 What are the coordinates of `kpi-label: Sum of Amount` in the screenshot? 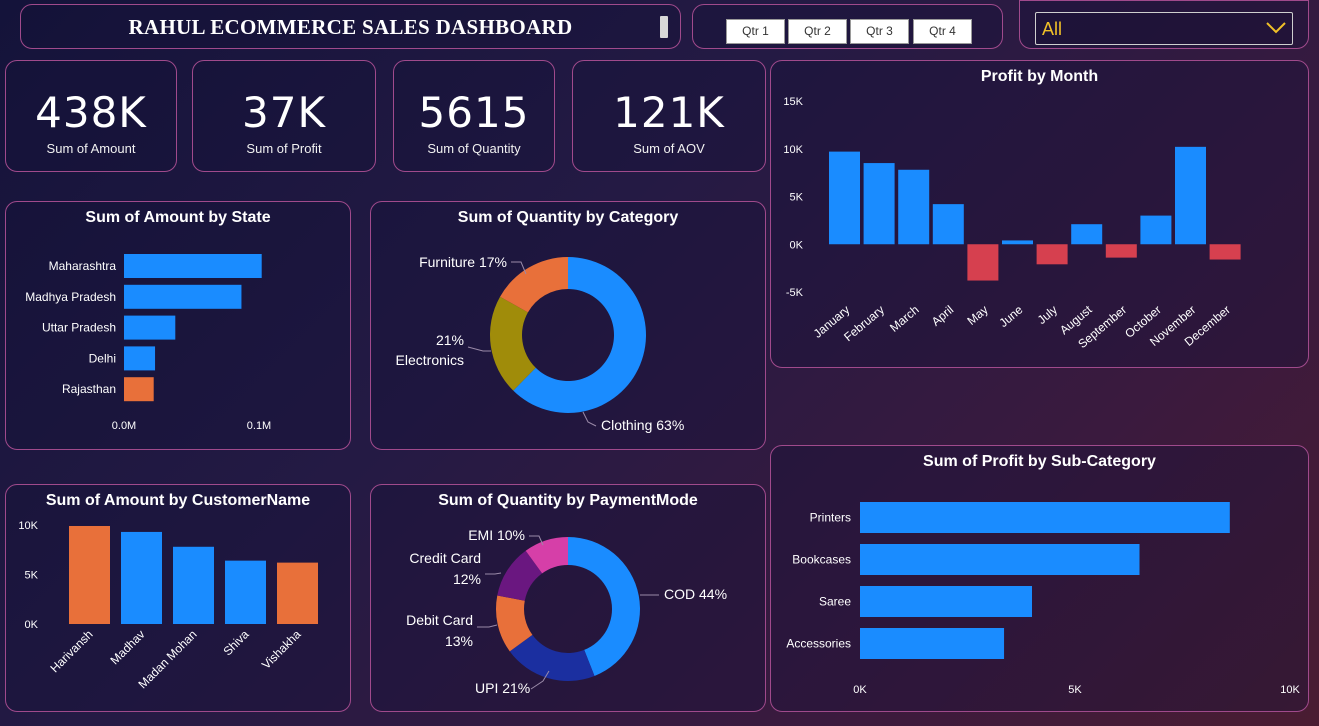 It's located at (91, 148).